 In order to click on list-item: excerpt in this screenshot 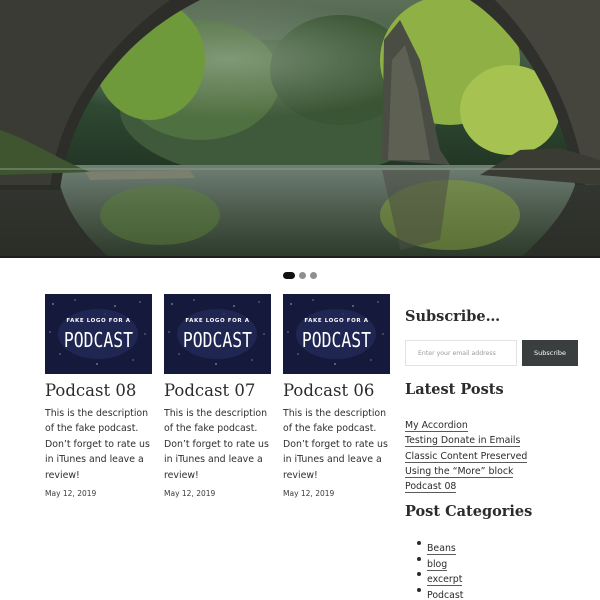, I will do `click(439, 576)`.